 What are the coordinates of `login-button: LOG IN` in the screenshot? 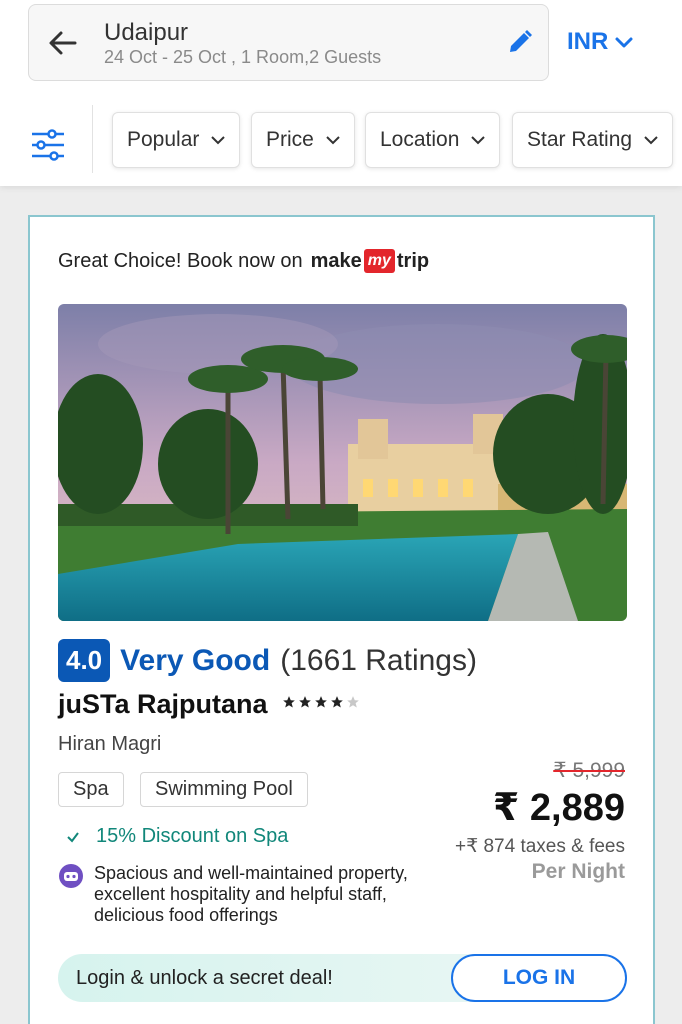 It's located at (539, 978).